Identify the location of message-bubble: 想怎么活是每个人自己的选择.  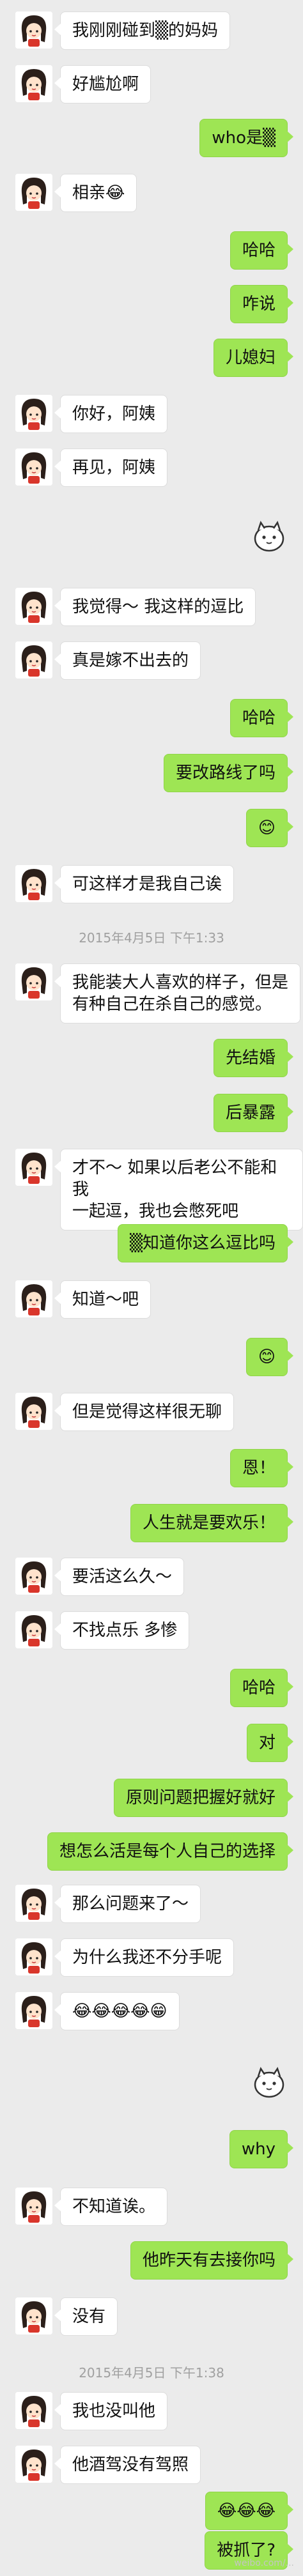
(170, 1851).